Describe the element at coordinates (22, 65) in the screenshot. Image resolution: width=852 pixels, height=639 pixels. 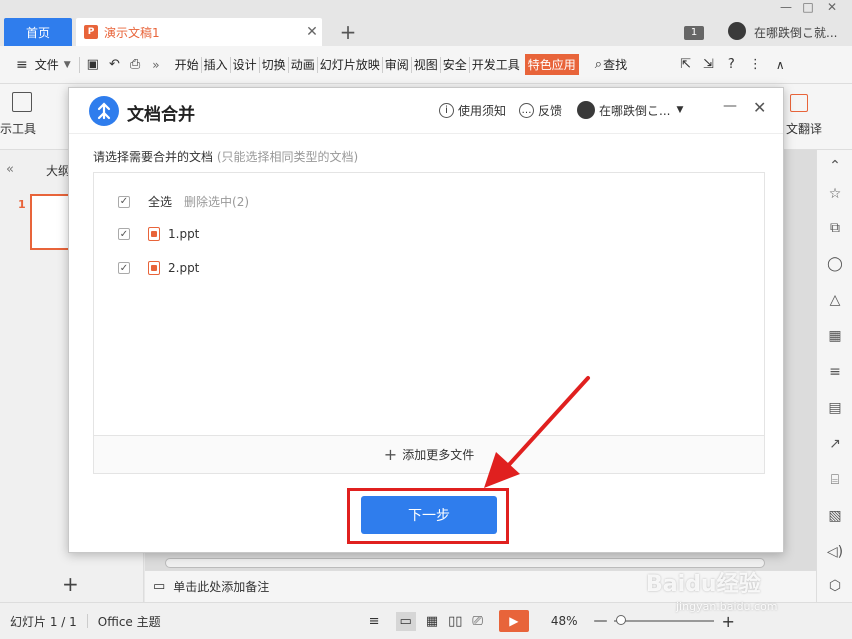
I see `hamburger-icon: ≡` at that location.